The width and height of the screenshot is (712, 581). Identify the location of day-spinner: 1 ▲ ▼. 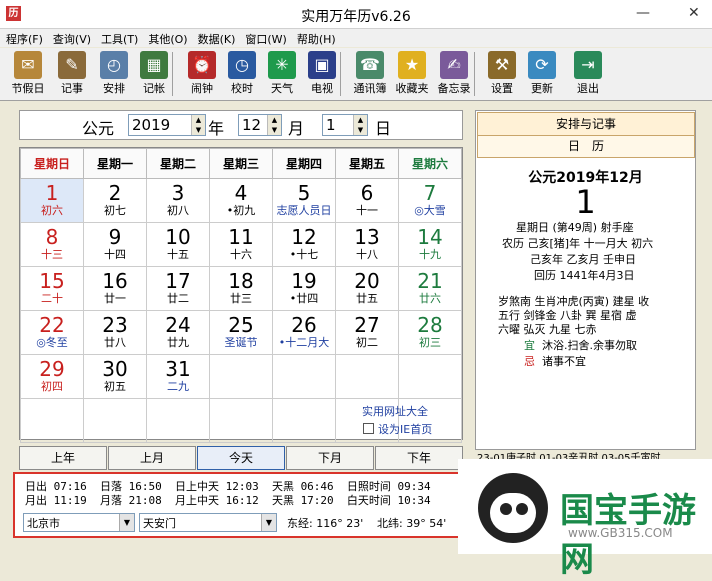
(345, 125).